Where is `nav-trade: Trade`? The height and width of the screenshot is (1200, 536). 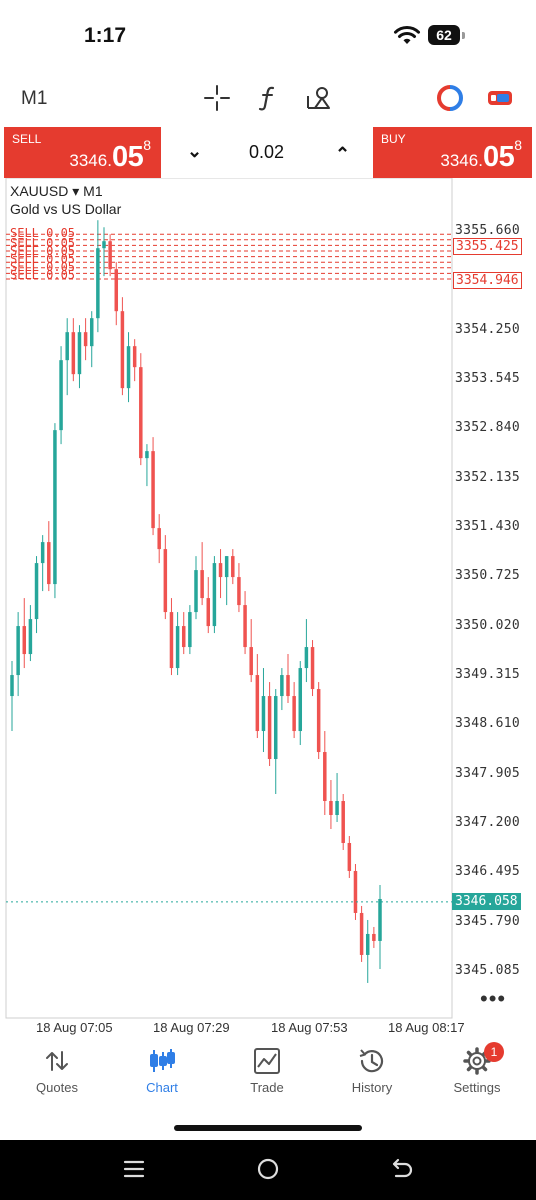 nav-trade: Trade is located at coordinates (267, 1076).